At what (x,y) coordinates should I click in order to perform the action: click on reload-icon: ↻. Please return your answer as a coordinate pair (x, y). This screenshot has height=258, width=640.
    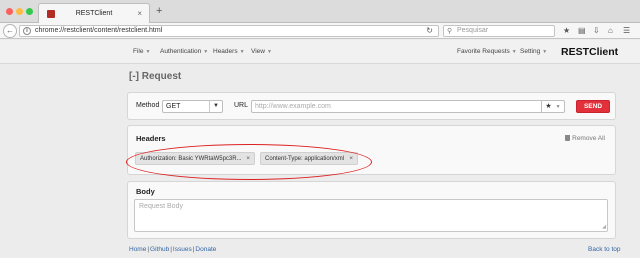
    Looking at the image, I should click on (429, 30).